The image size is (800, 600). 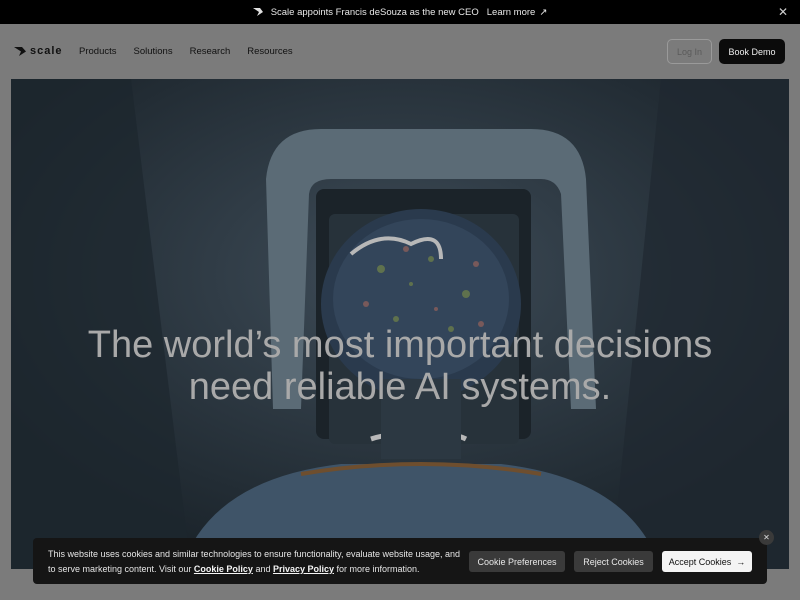 I want to click on cookie-text-and: and, so click(x=262, y=568).